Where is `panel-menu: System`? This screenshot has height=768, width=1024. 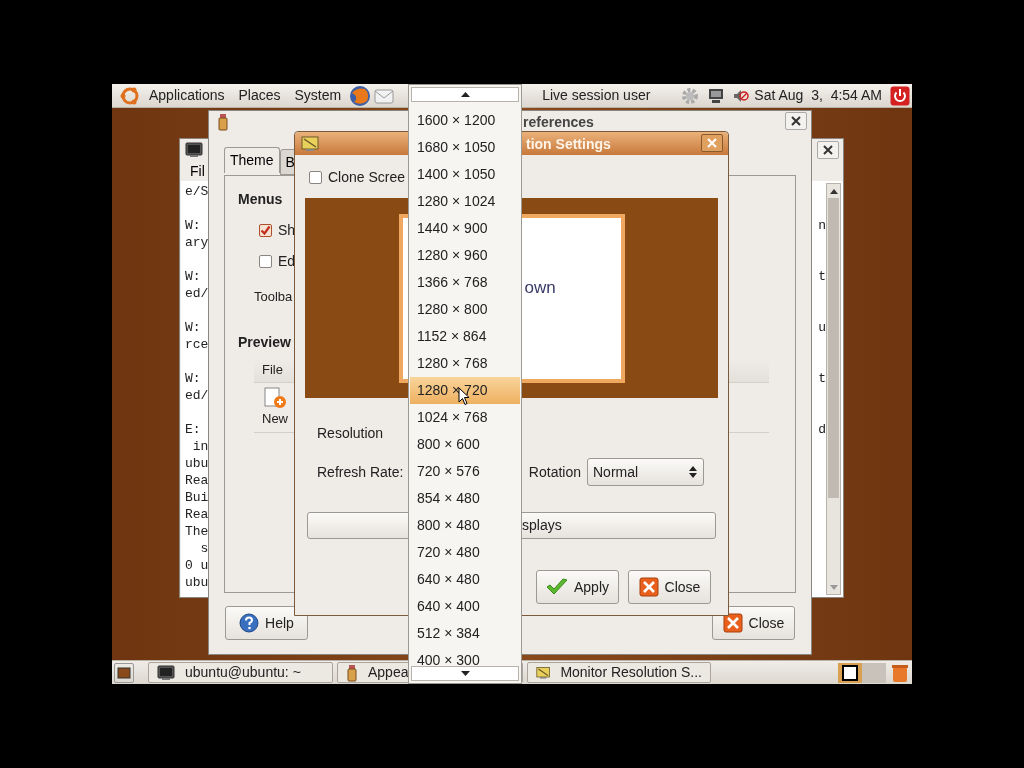
panel-menu: System is located at coordinates (318, 95).